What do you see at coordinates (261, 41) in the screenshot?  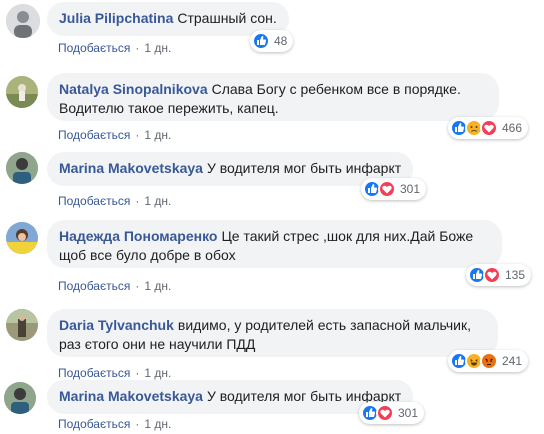 I see `like-reaction-icon` at bounding box center [261, 41].